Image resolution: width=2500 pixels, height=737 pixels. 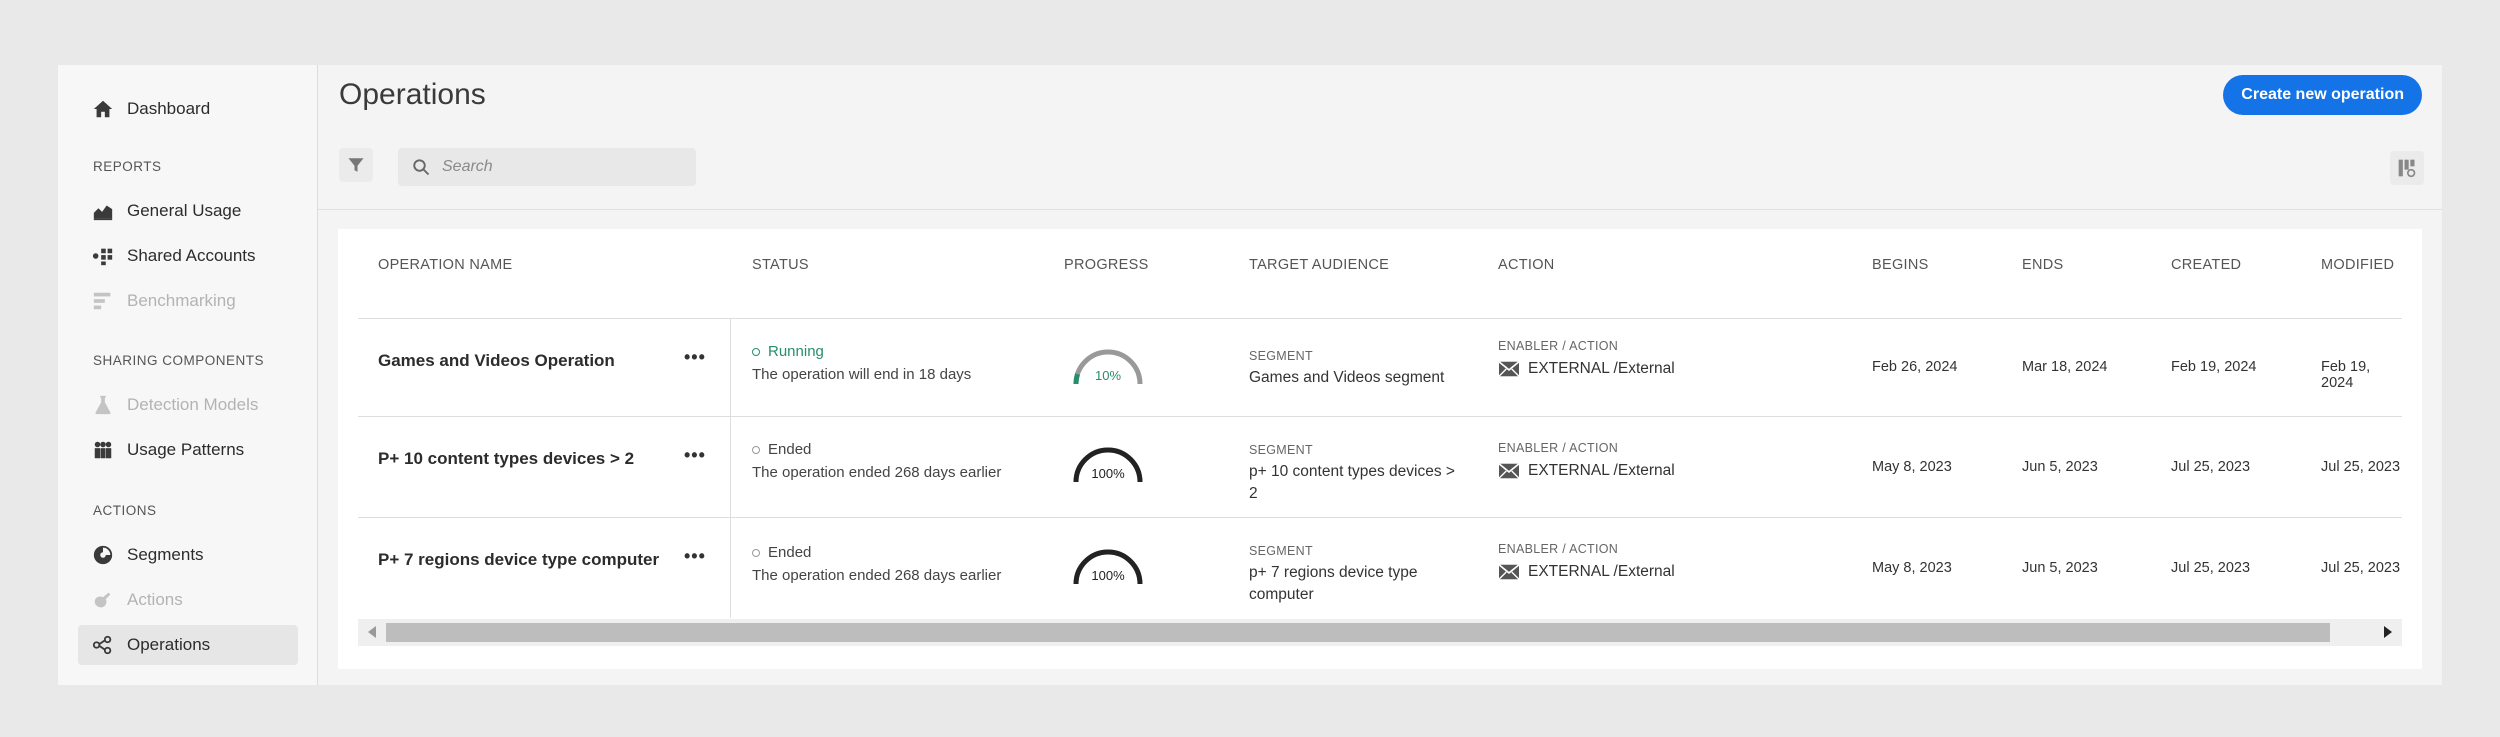 I want to click on filter-icon, so click(x=356, y=165).